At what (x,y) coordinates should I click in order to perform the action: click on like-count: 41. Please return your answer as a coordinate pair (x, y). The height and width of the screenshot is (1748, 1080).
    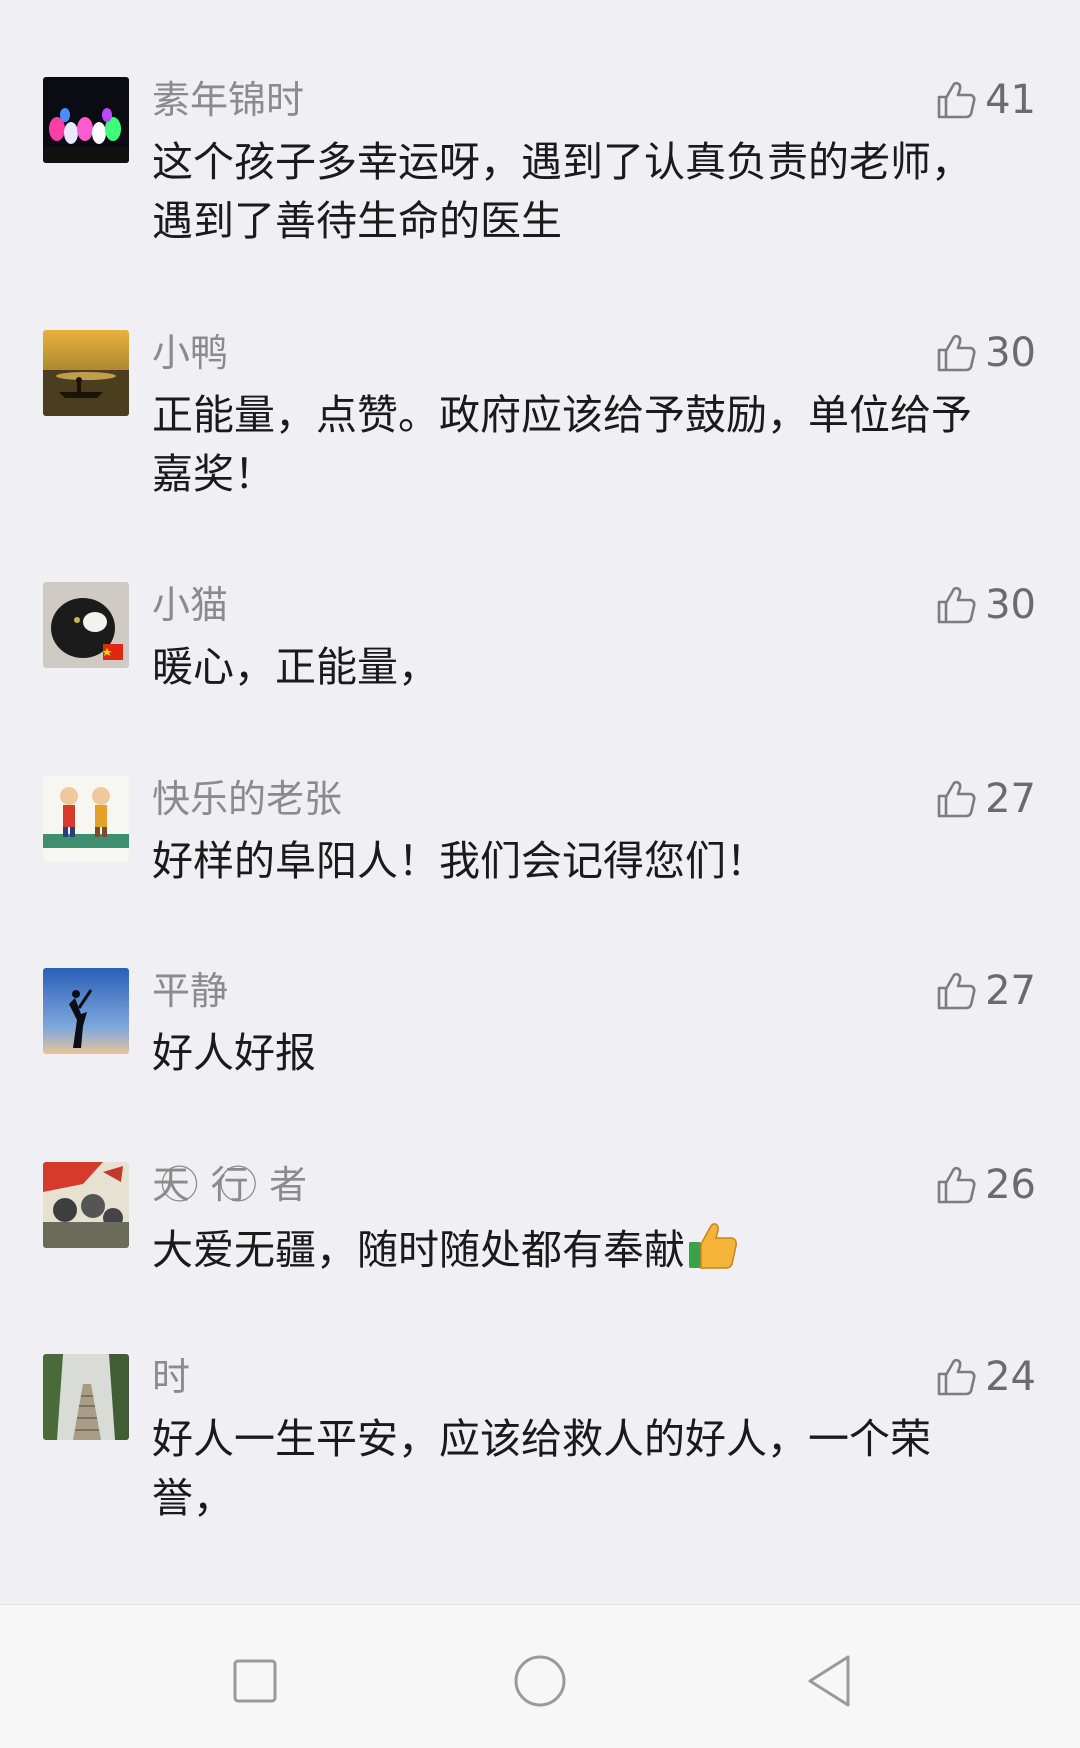
    Looking at the image, I should click on (1010, 100).